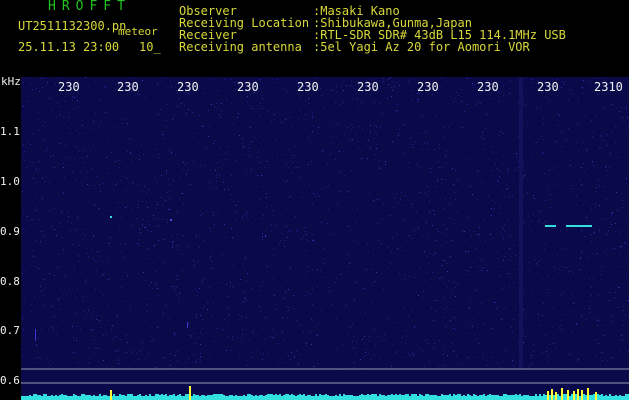  Describe the element at coordinates (188, 87) in the screenshot. I see `x-tick-3: 230` at that location.